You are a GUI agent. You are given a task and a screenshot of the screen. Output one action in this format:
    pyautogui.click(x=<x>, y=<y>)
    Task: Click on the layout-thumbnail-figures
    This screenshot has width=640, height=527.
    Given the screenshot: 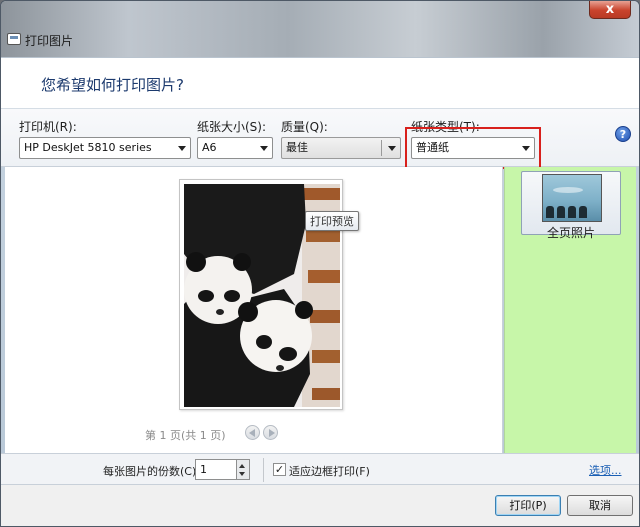 What is the action you would take?
    pyautogui.click(x=572, y=213)
    